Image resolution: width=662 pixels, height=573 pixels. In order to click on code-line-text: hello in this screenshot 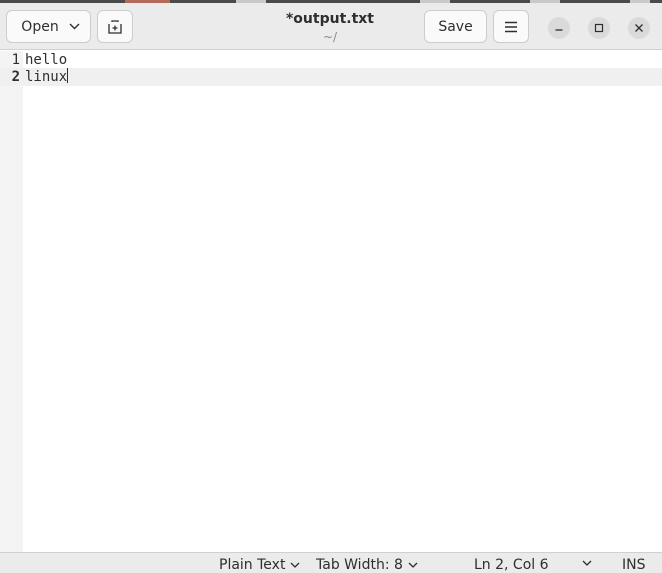, I will do `click(46, 60)`.